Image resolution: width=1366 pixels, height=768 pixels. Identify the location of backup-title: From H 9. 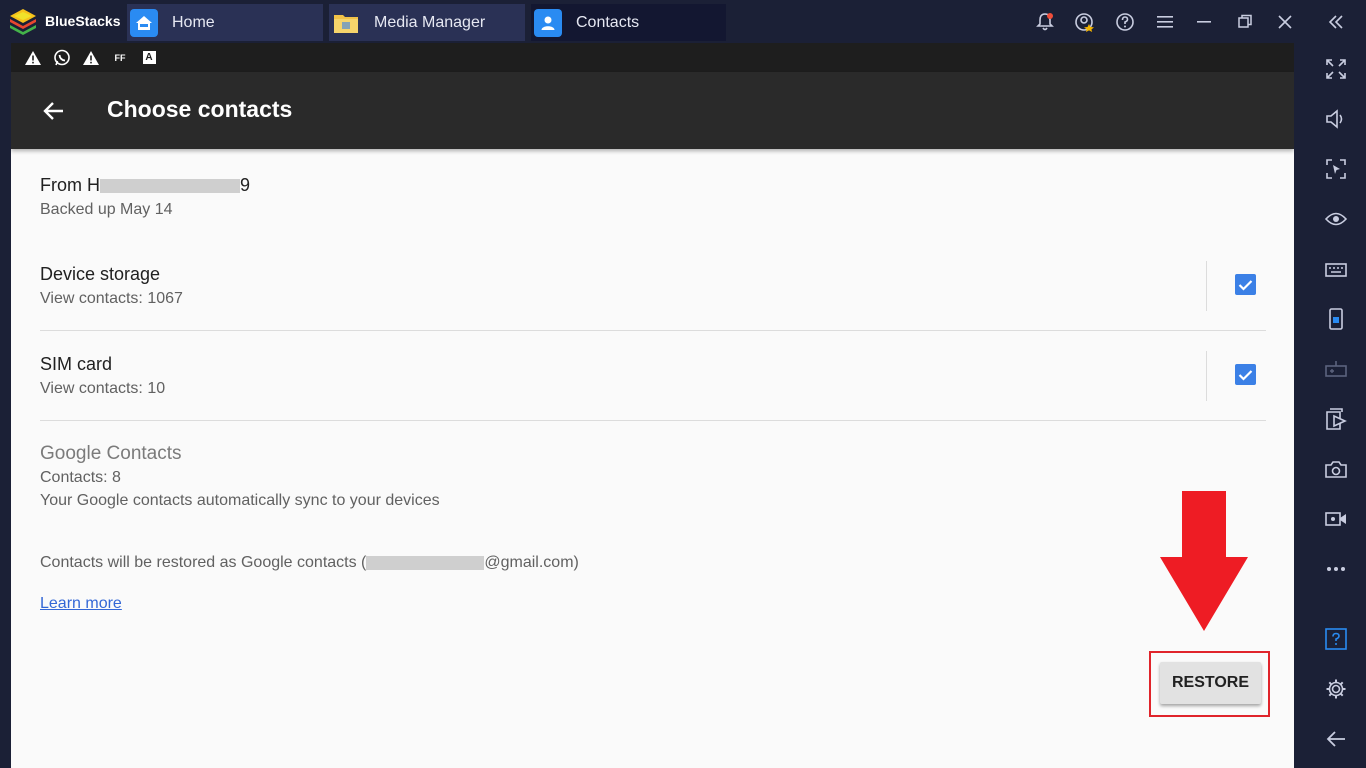
(653, 185).